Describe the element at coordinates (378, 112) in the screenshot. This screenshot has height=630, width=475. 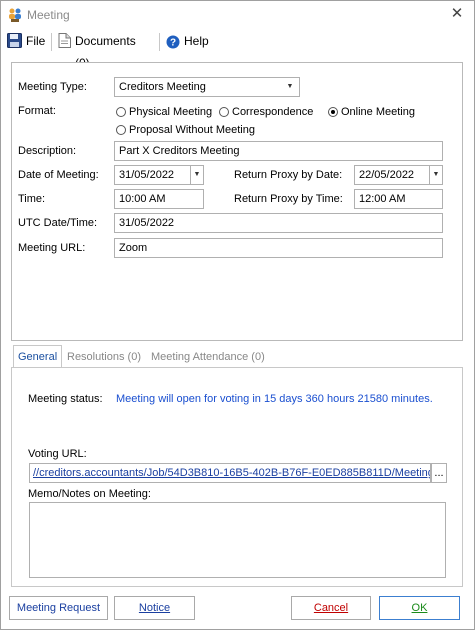
I see `radio-online-meeting-label: Online Meeting` at that location.